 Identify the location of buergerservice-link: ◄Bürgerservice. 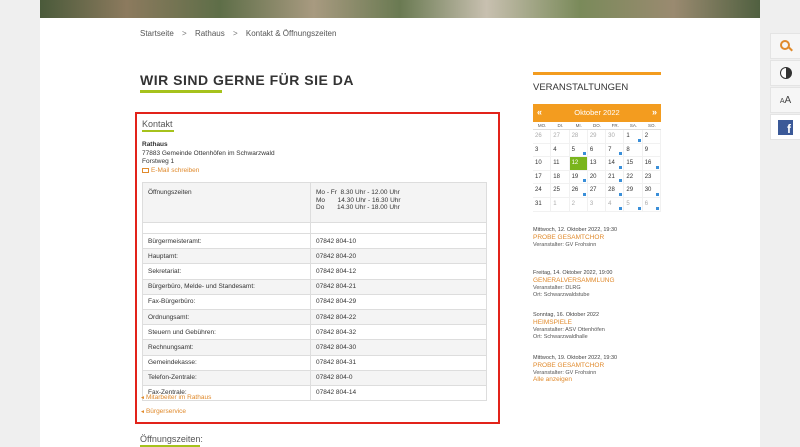
(163, 411).